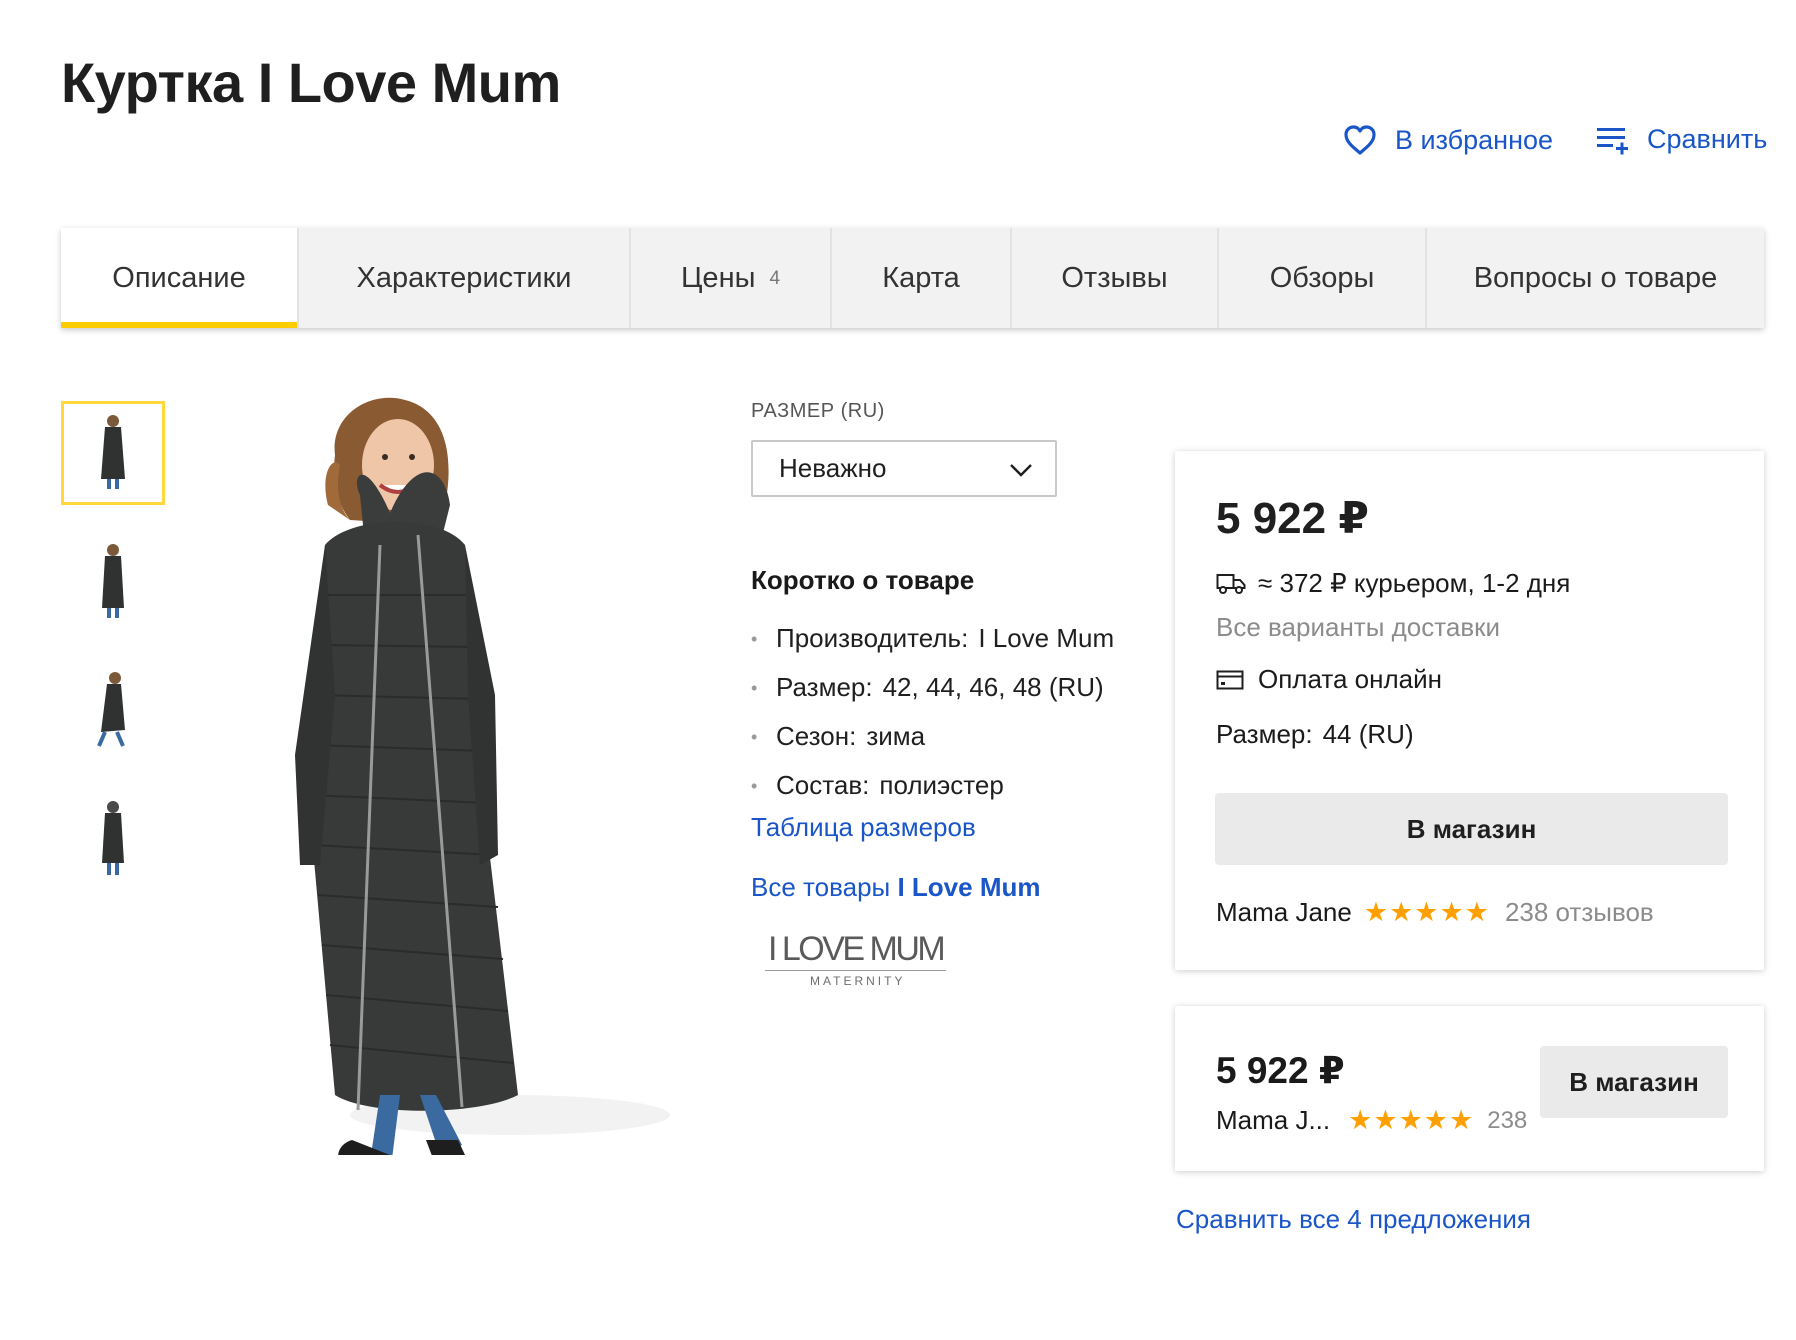 The image size is (1796, 1340). I want to click on compare-button: Сравнить, so click(1681, 139).